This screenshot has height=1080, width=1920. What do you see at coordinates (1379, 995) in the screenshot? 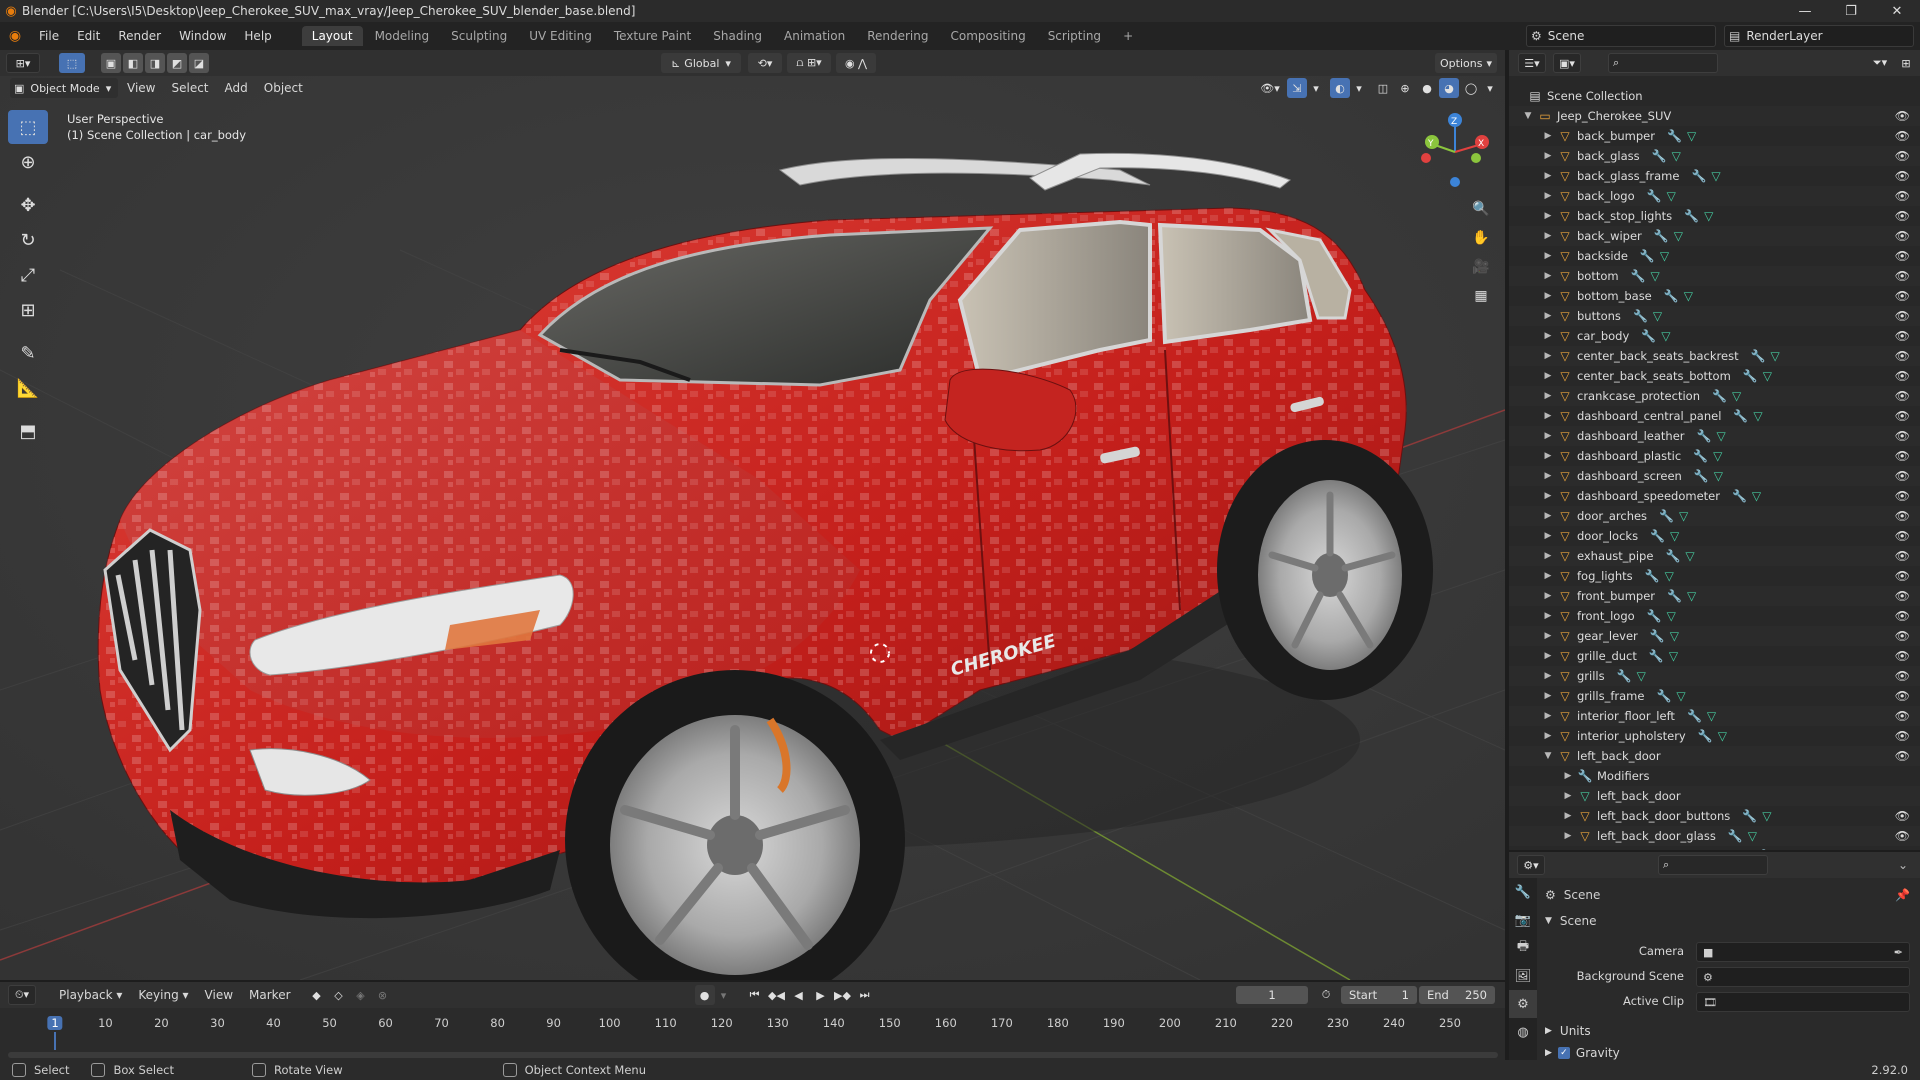
I see `start-frame-field: Start 1` at bounding box center [1379, 995].